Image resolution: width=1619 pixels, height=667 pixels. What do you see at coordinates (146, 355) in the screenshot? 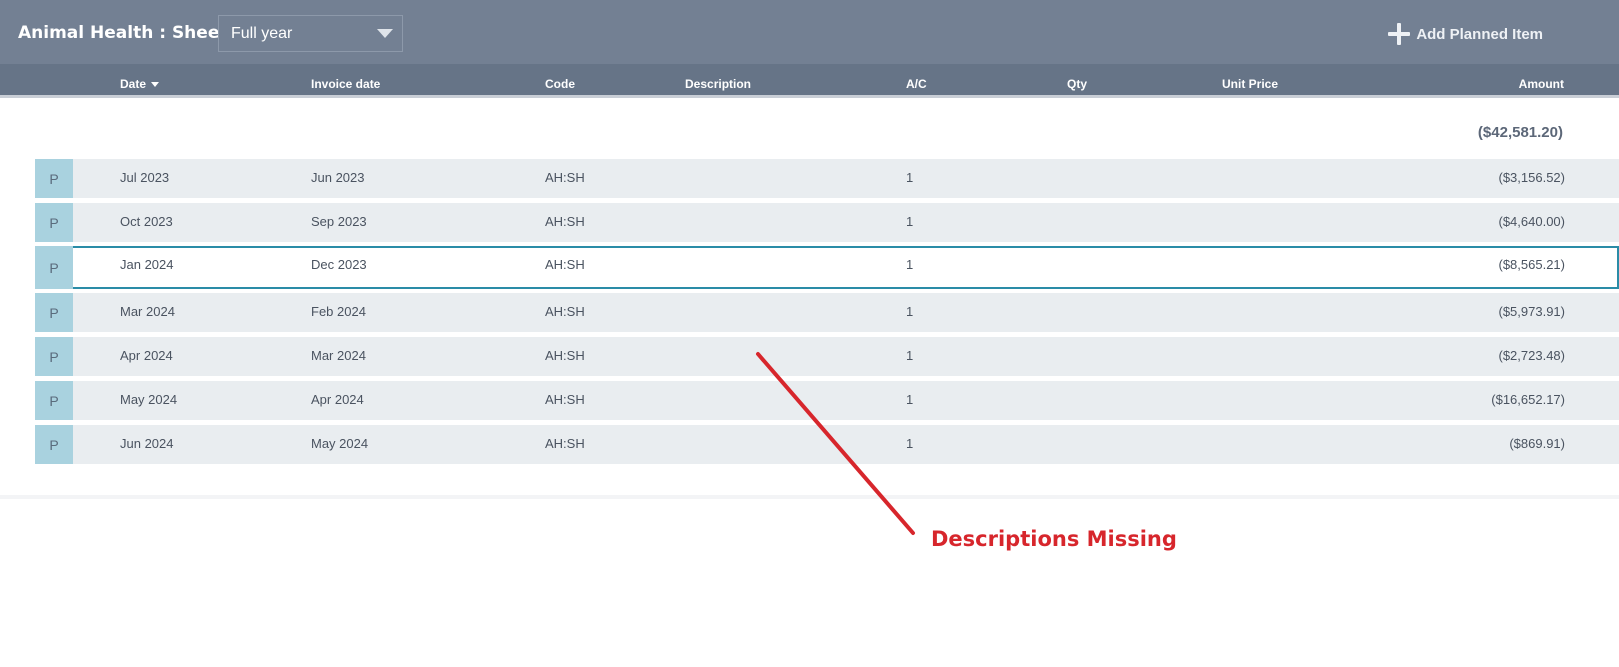
I see `cell-date: Apr 2024` at bounding box center [146, 355].